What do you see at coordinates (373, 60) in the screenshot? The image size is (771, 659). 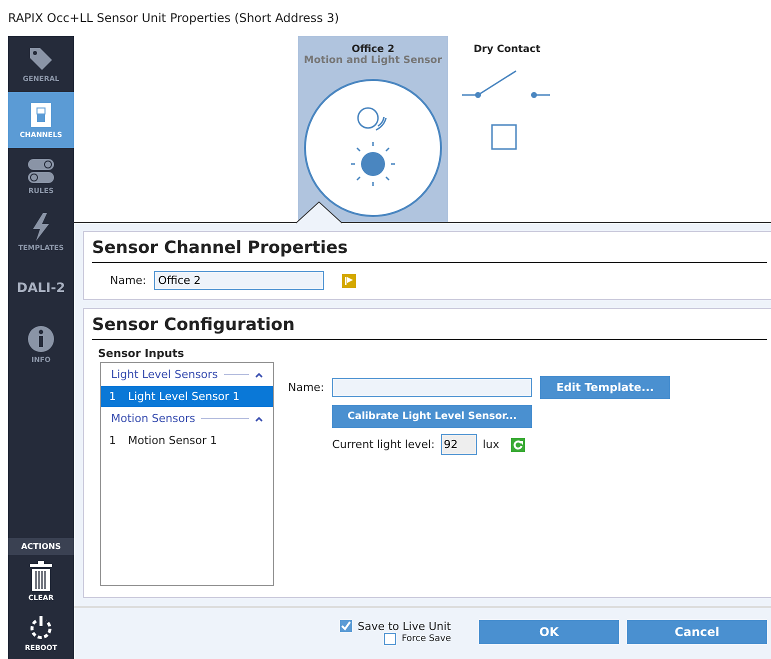 I see `channel-subtitle: Motion and Light Sensor` at bounding box center [373, 60].